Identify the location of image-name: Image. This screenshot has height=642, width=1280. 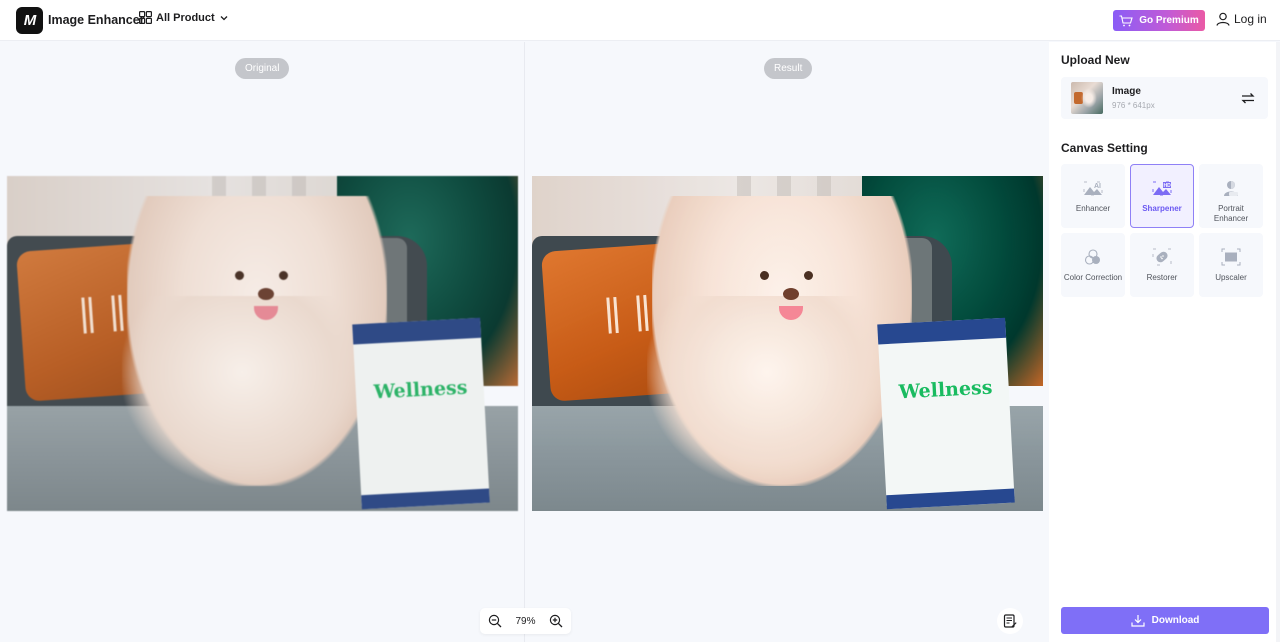
(1126, 91).